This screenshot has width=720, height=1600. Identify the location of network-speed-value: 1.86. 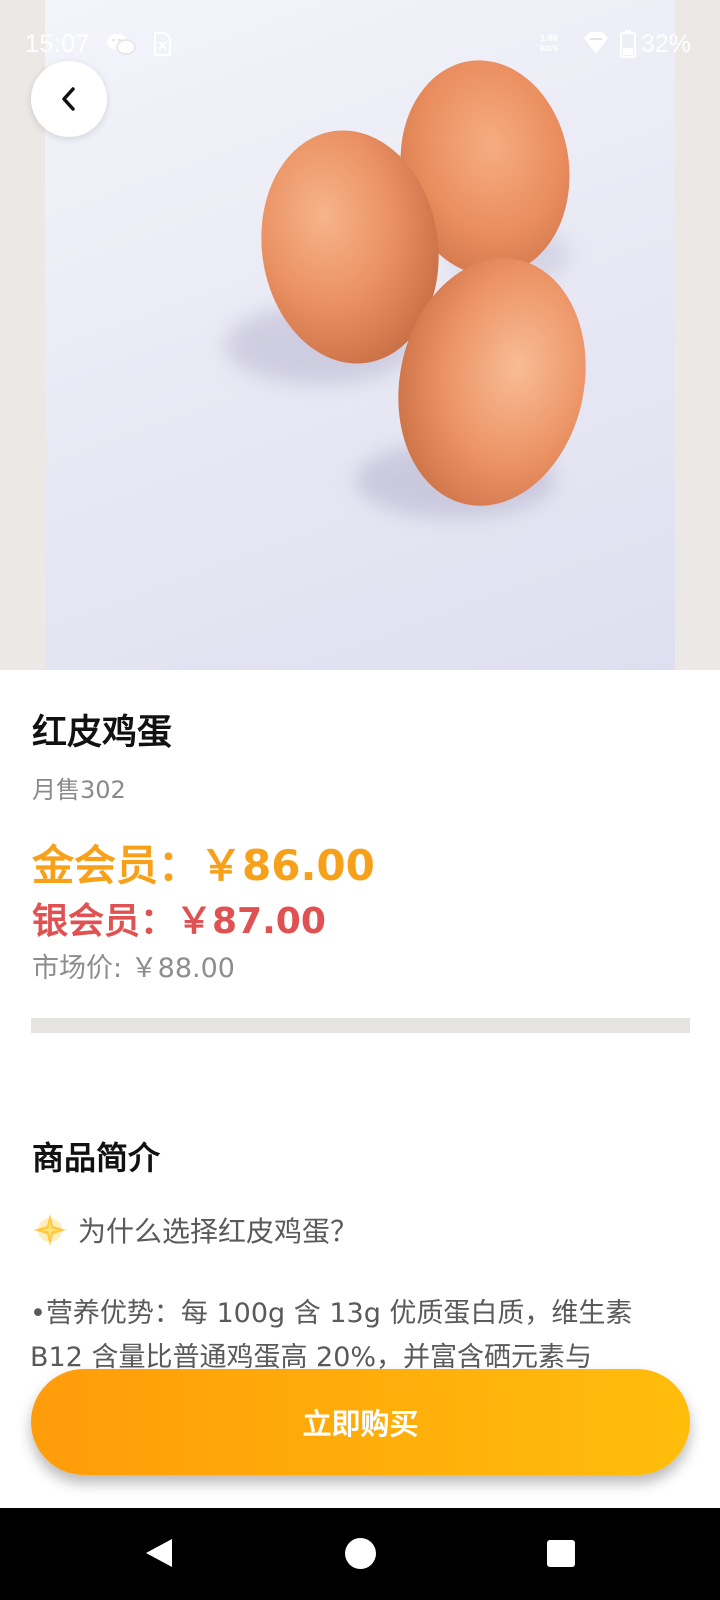
(549, 38).